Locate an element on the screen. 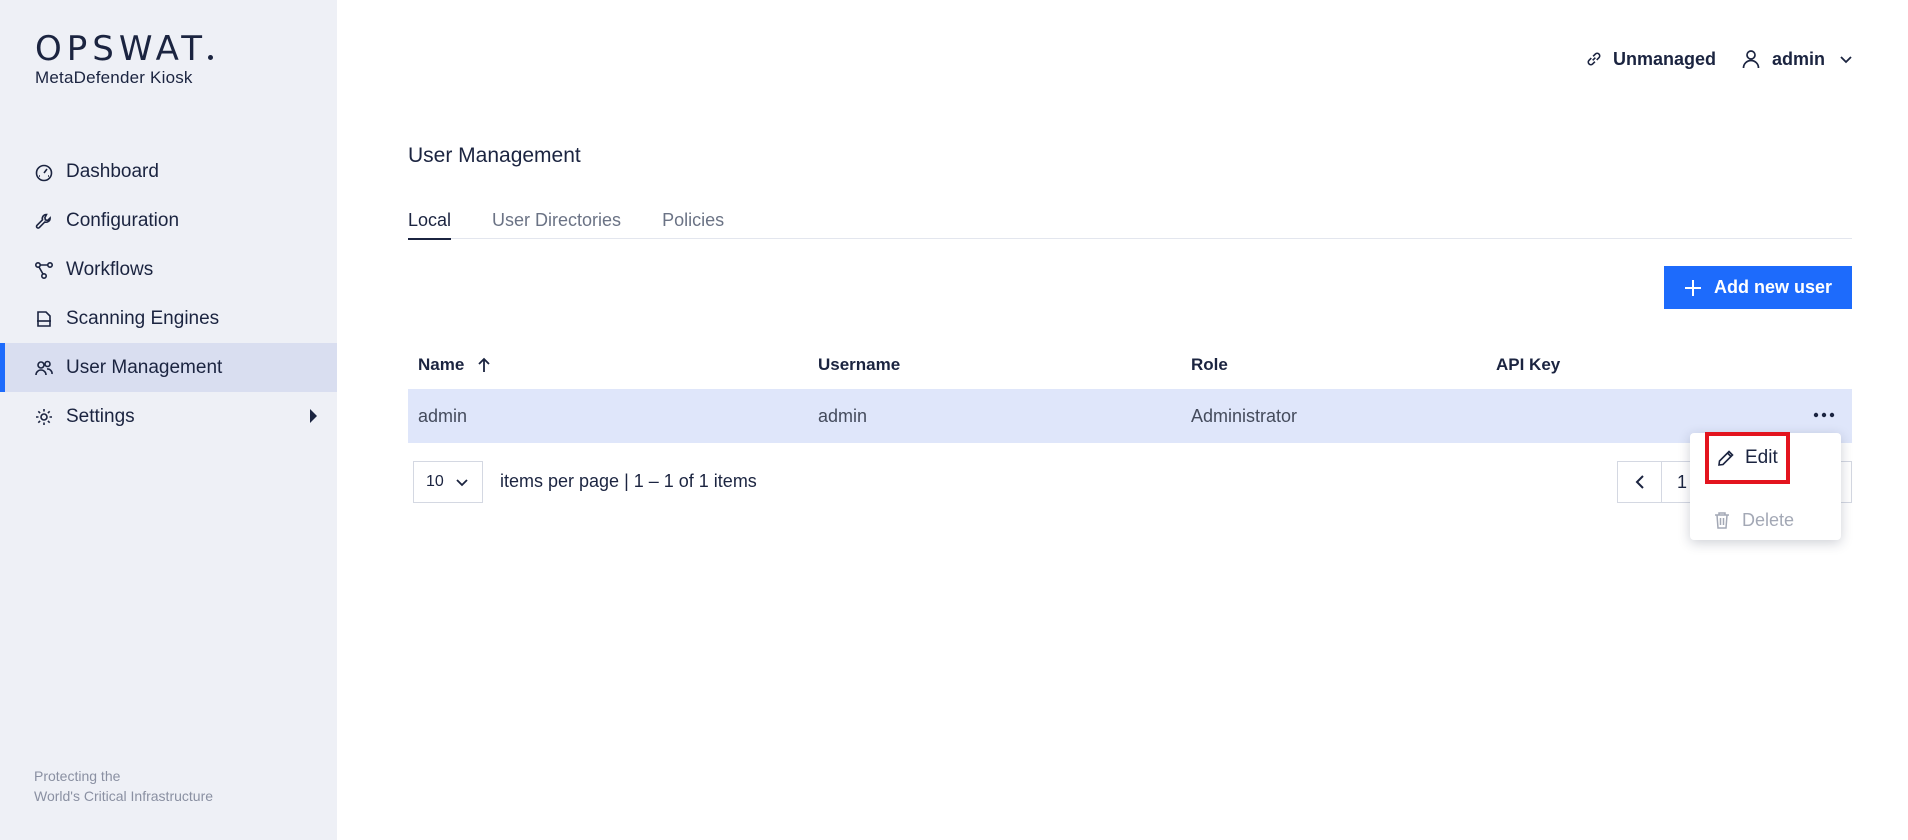 Image resolution: width=1908 pixels, height=840 pixels. pagination-info: items per page | 1 – 1 of 1 items is located at coordinates (628, 481).